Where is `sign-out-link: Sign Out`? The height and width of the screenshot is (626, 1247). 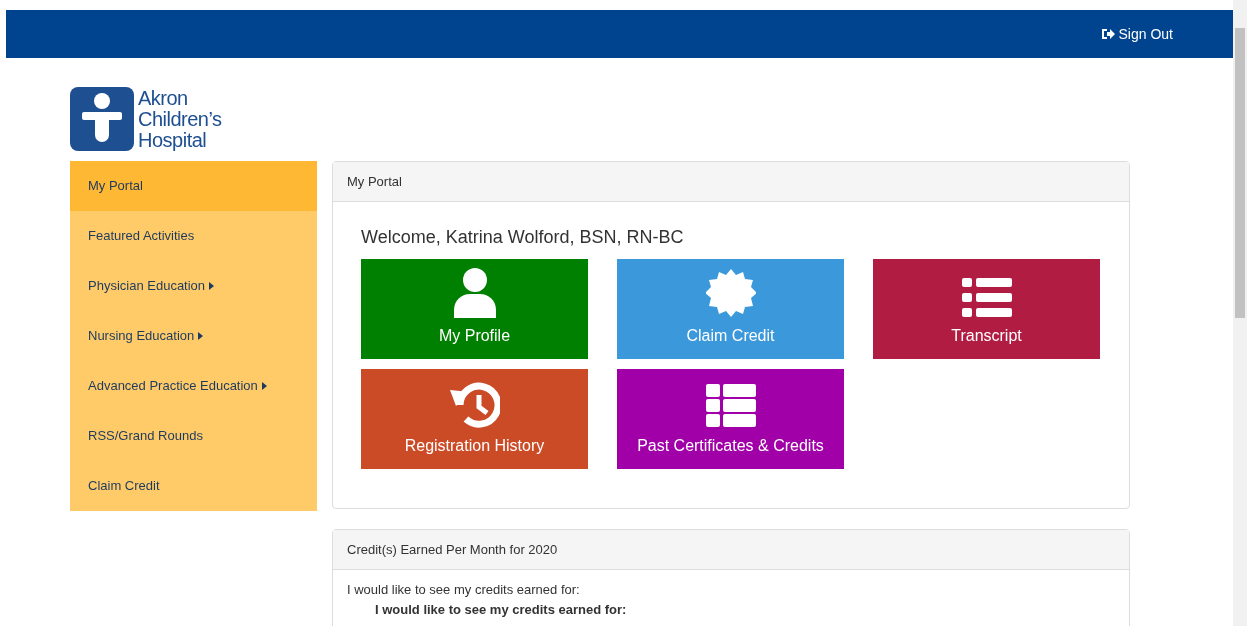 sign-out-link: Sign Out is located at coordinates (1136, 34).